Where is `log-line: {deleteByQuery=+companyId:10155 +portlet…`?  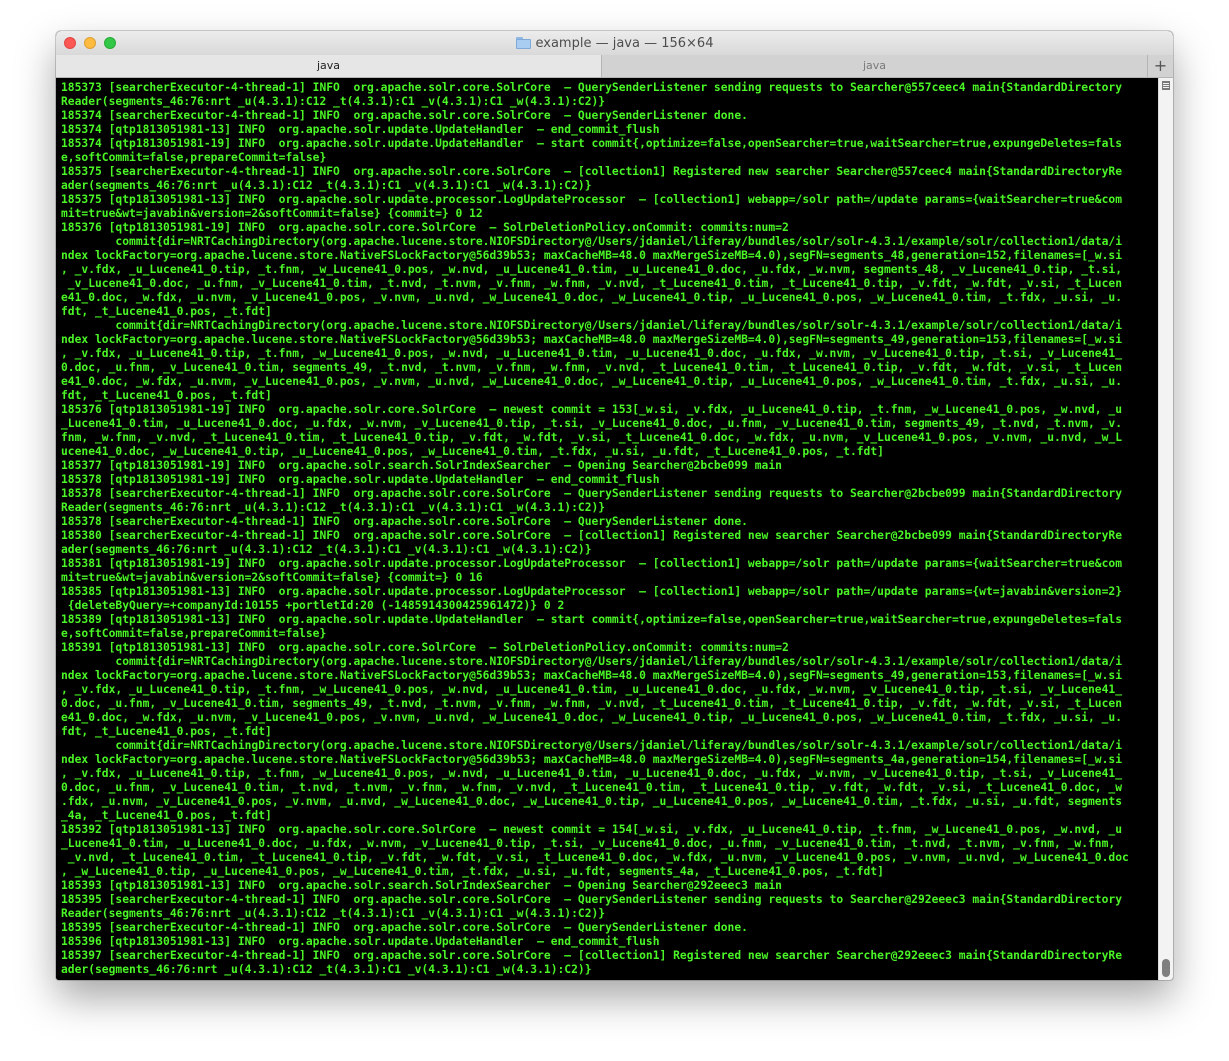
log-line: {deleteByQuery=+companyId:10155 +portlet… is located at coordinates (313, 605).